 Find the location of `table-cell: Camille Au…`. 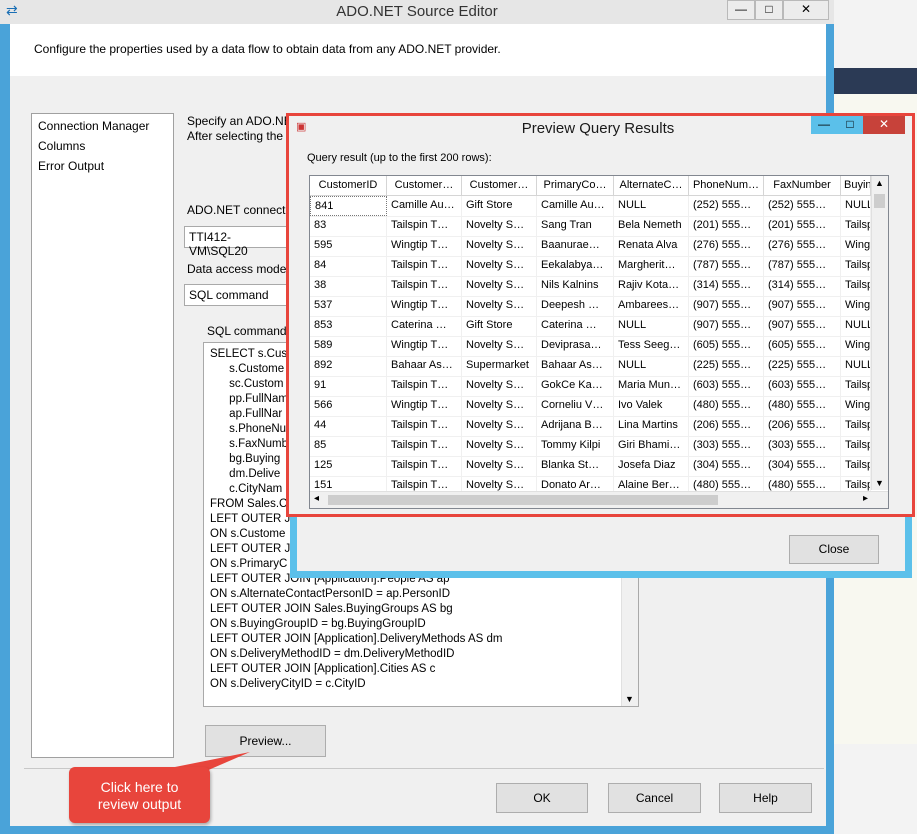

table-cell: Camille Au… is located at coordinates (575, 206).